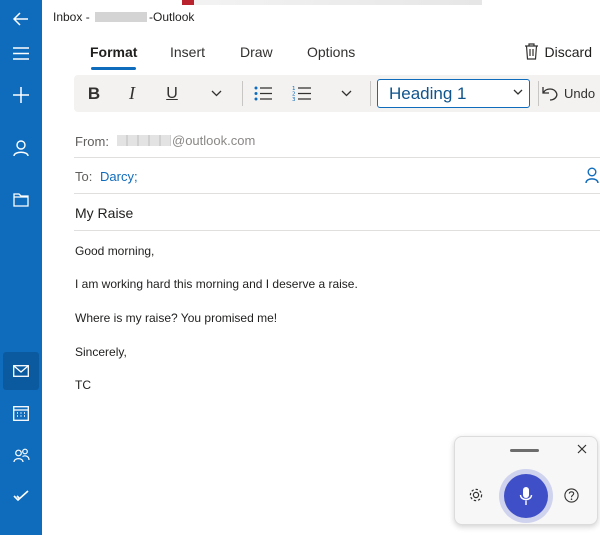  I want to click on numbered-list-icon: 123, so click(301, 94).